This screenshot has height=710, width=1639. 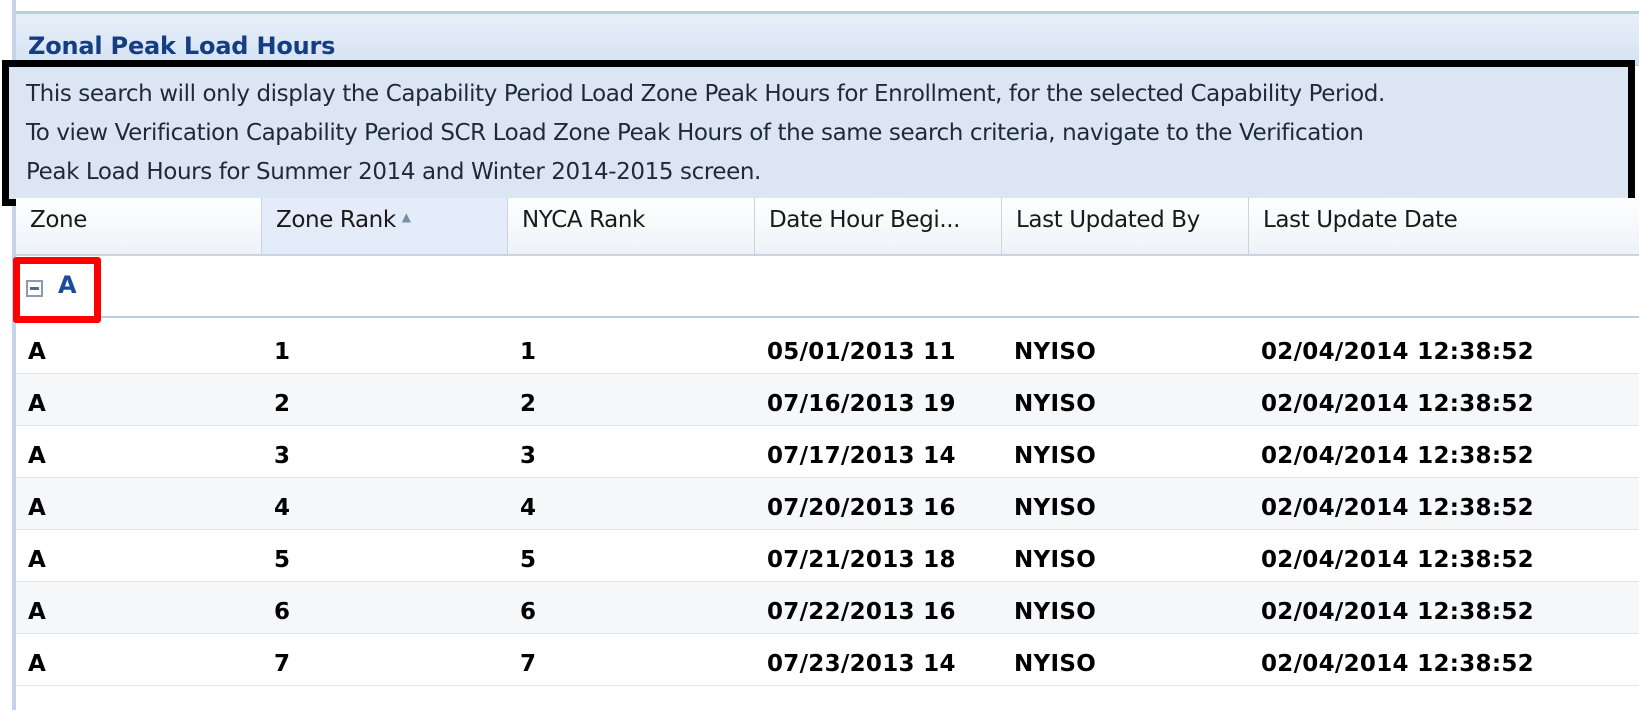 I want to click on cell-nyca-rank: 5, so click(x=528, y=560).